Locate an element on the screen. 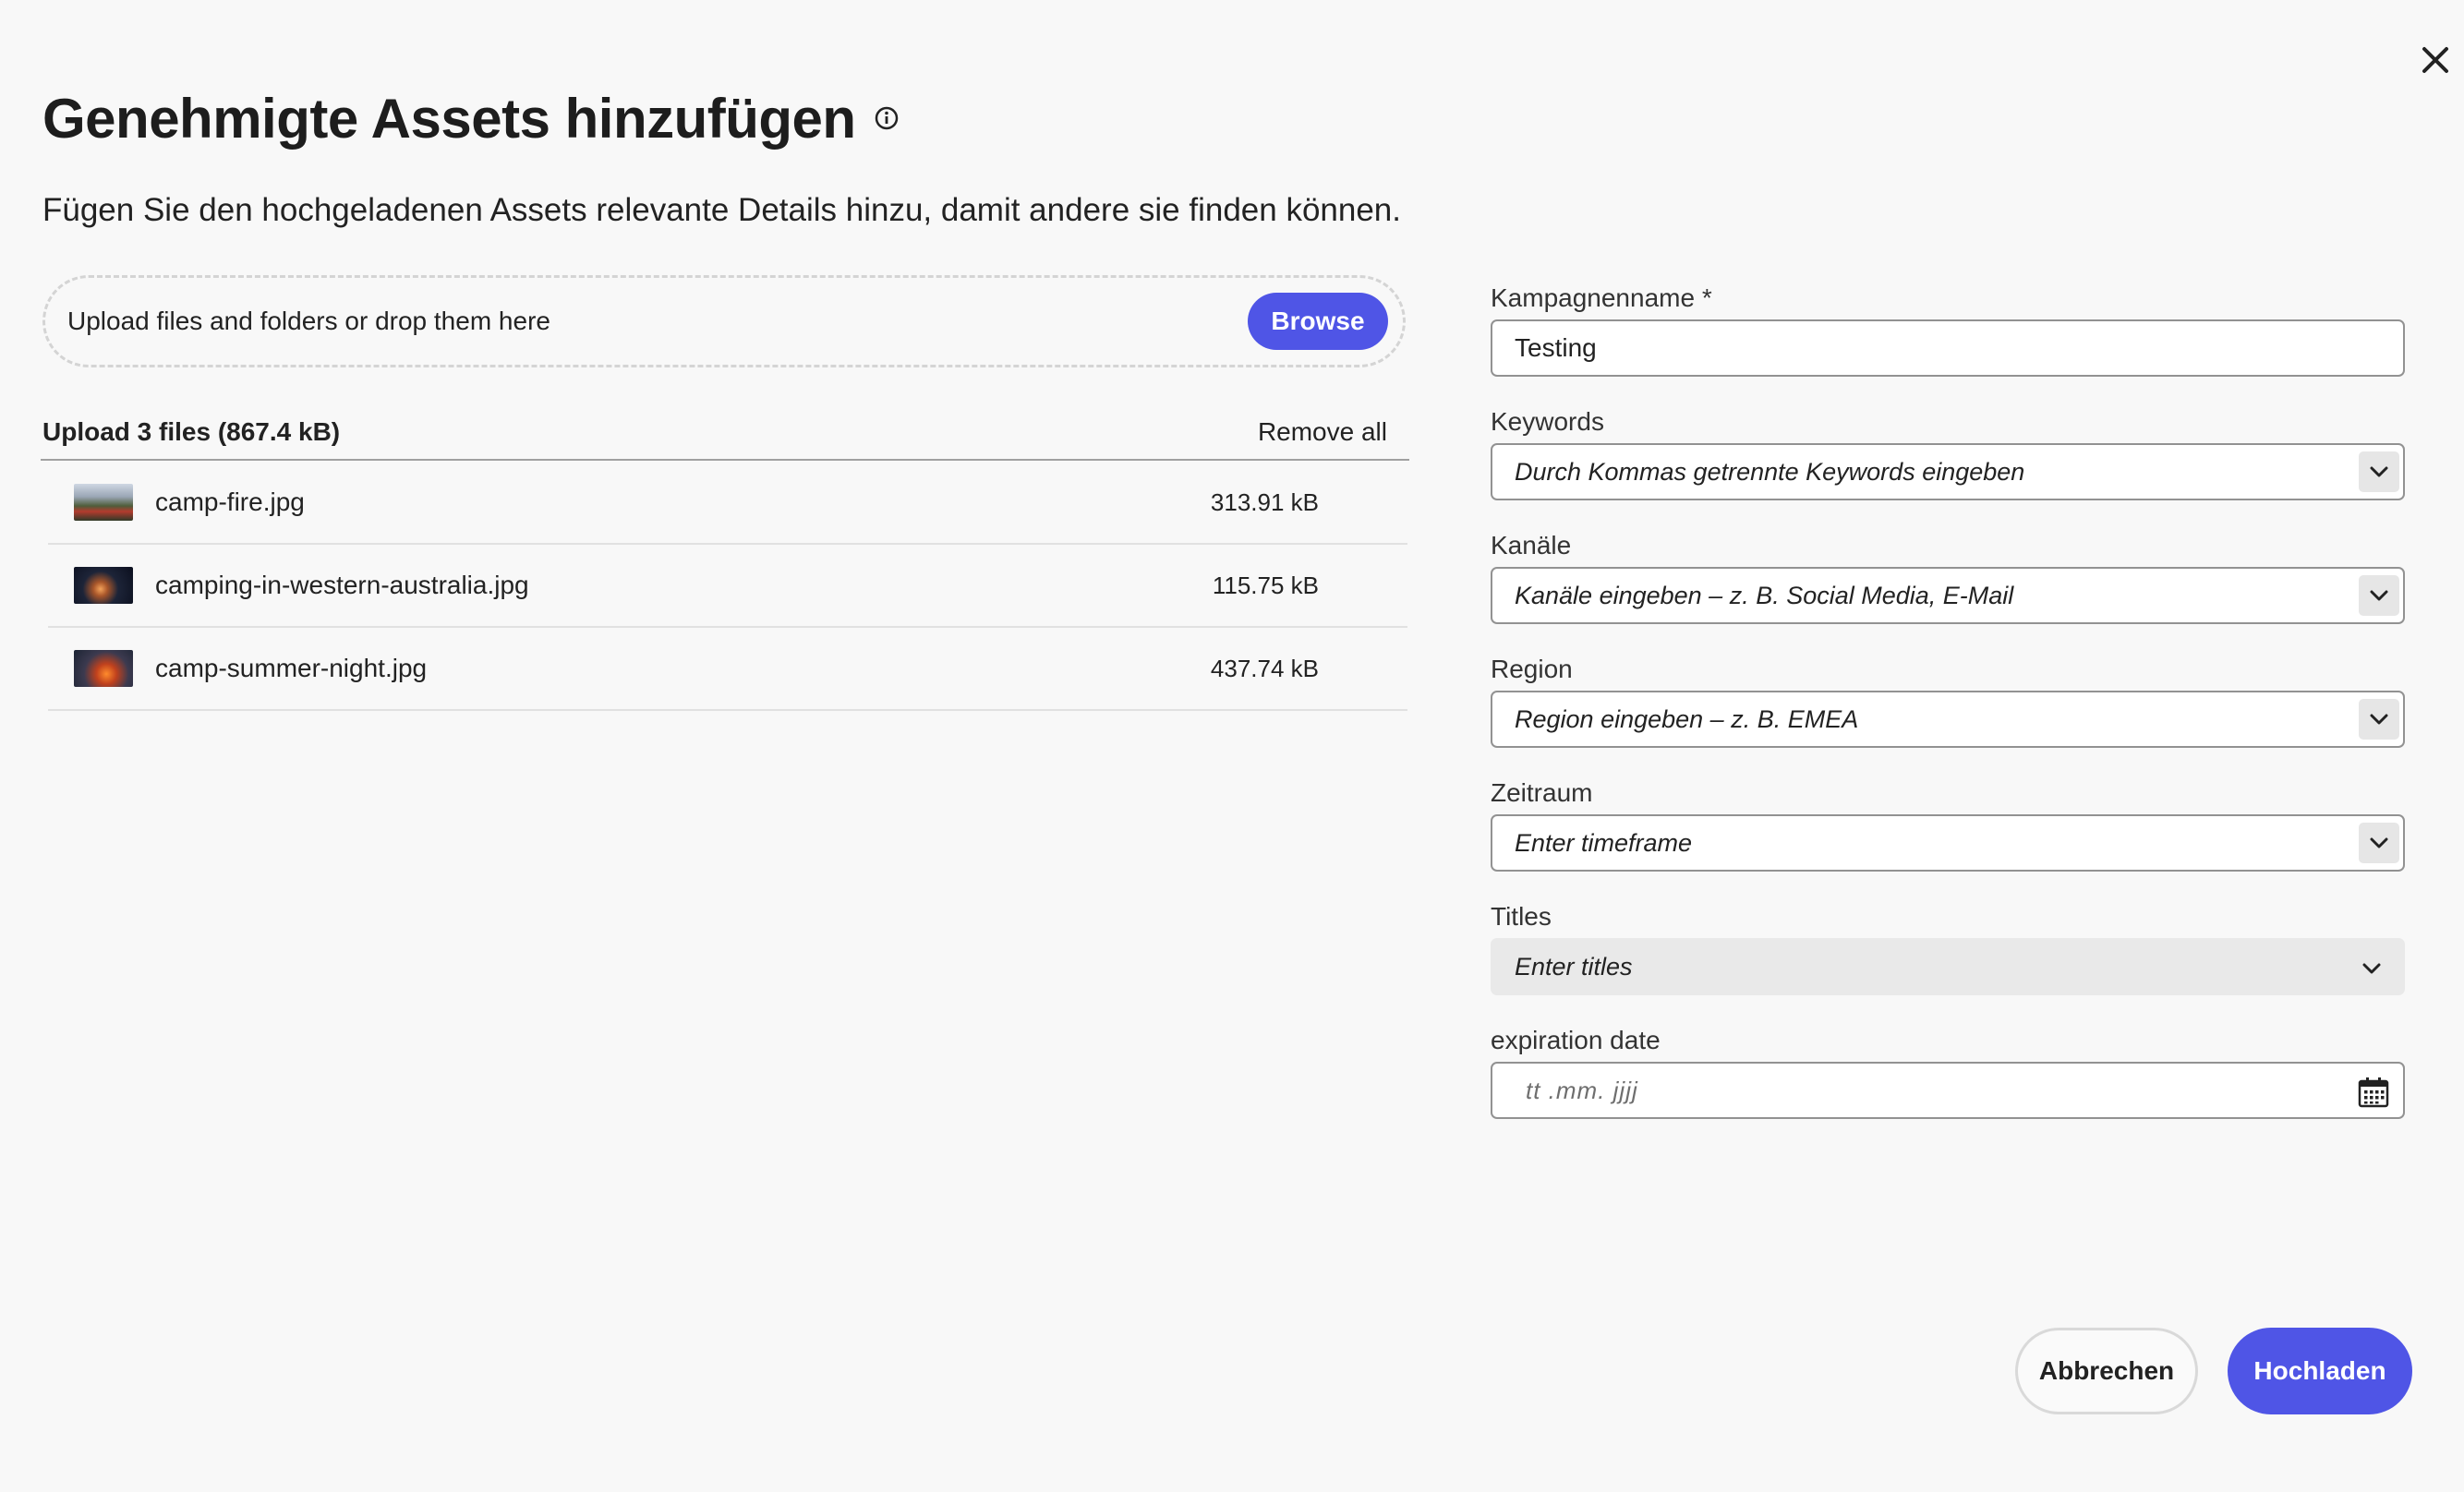  file-size: 313.91 kB is located at coordinates (1265, 502).